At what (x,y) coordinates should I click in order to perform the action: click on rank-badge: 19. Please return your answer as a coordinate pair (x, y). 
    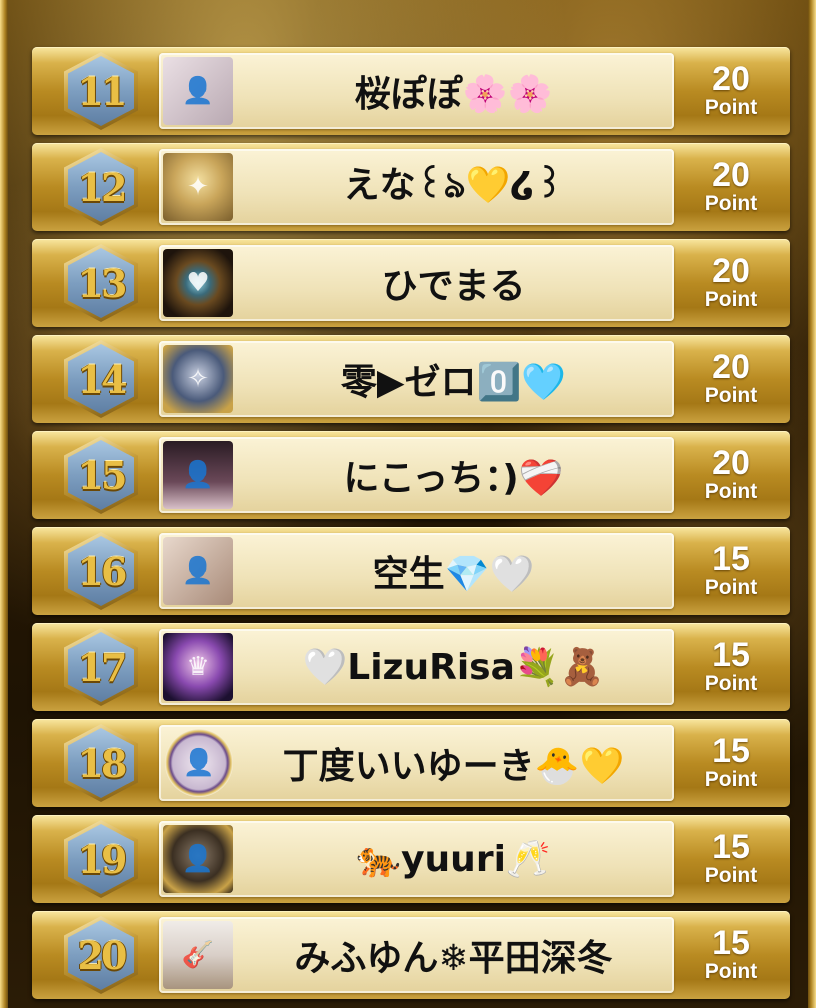
    Looking at the image, I should click on (101, 859).